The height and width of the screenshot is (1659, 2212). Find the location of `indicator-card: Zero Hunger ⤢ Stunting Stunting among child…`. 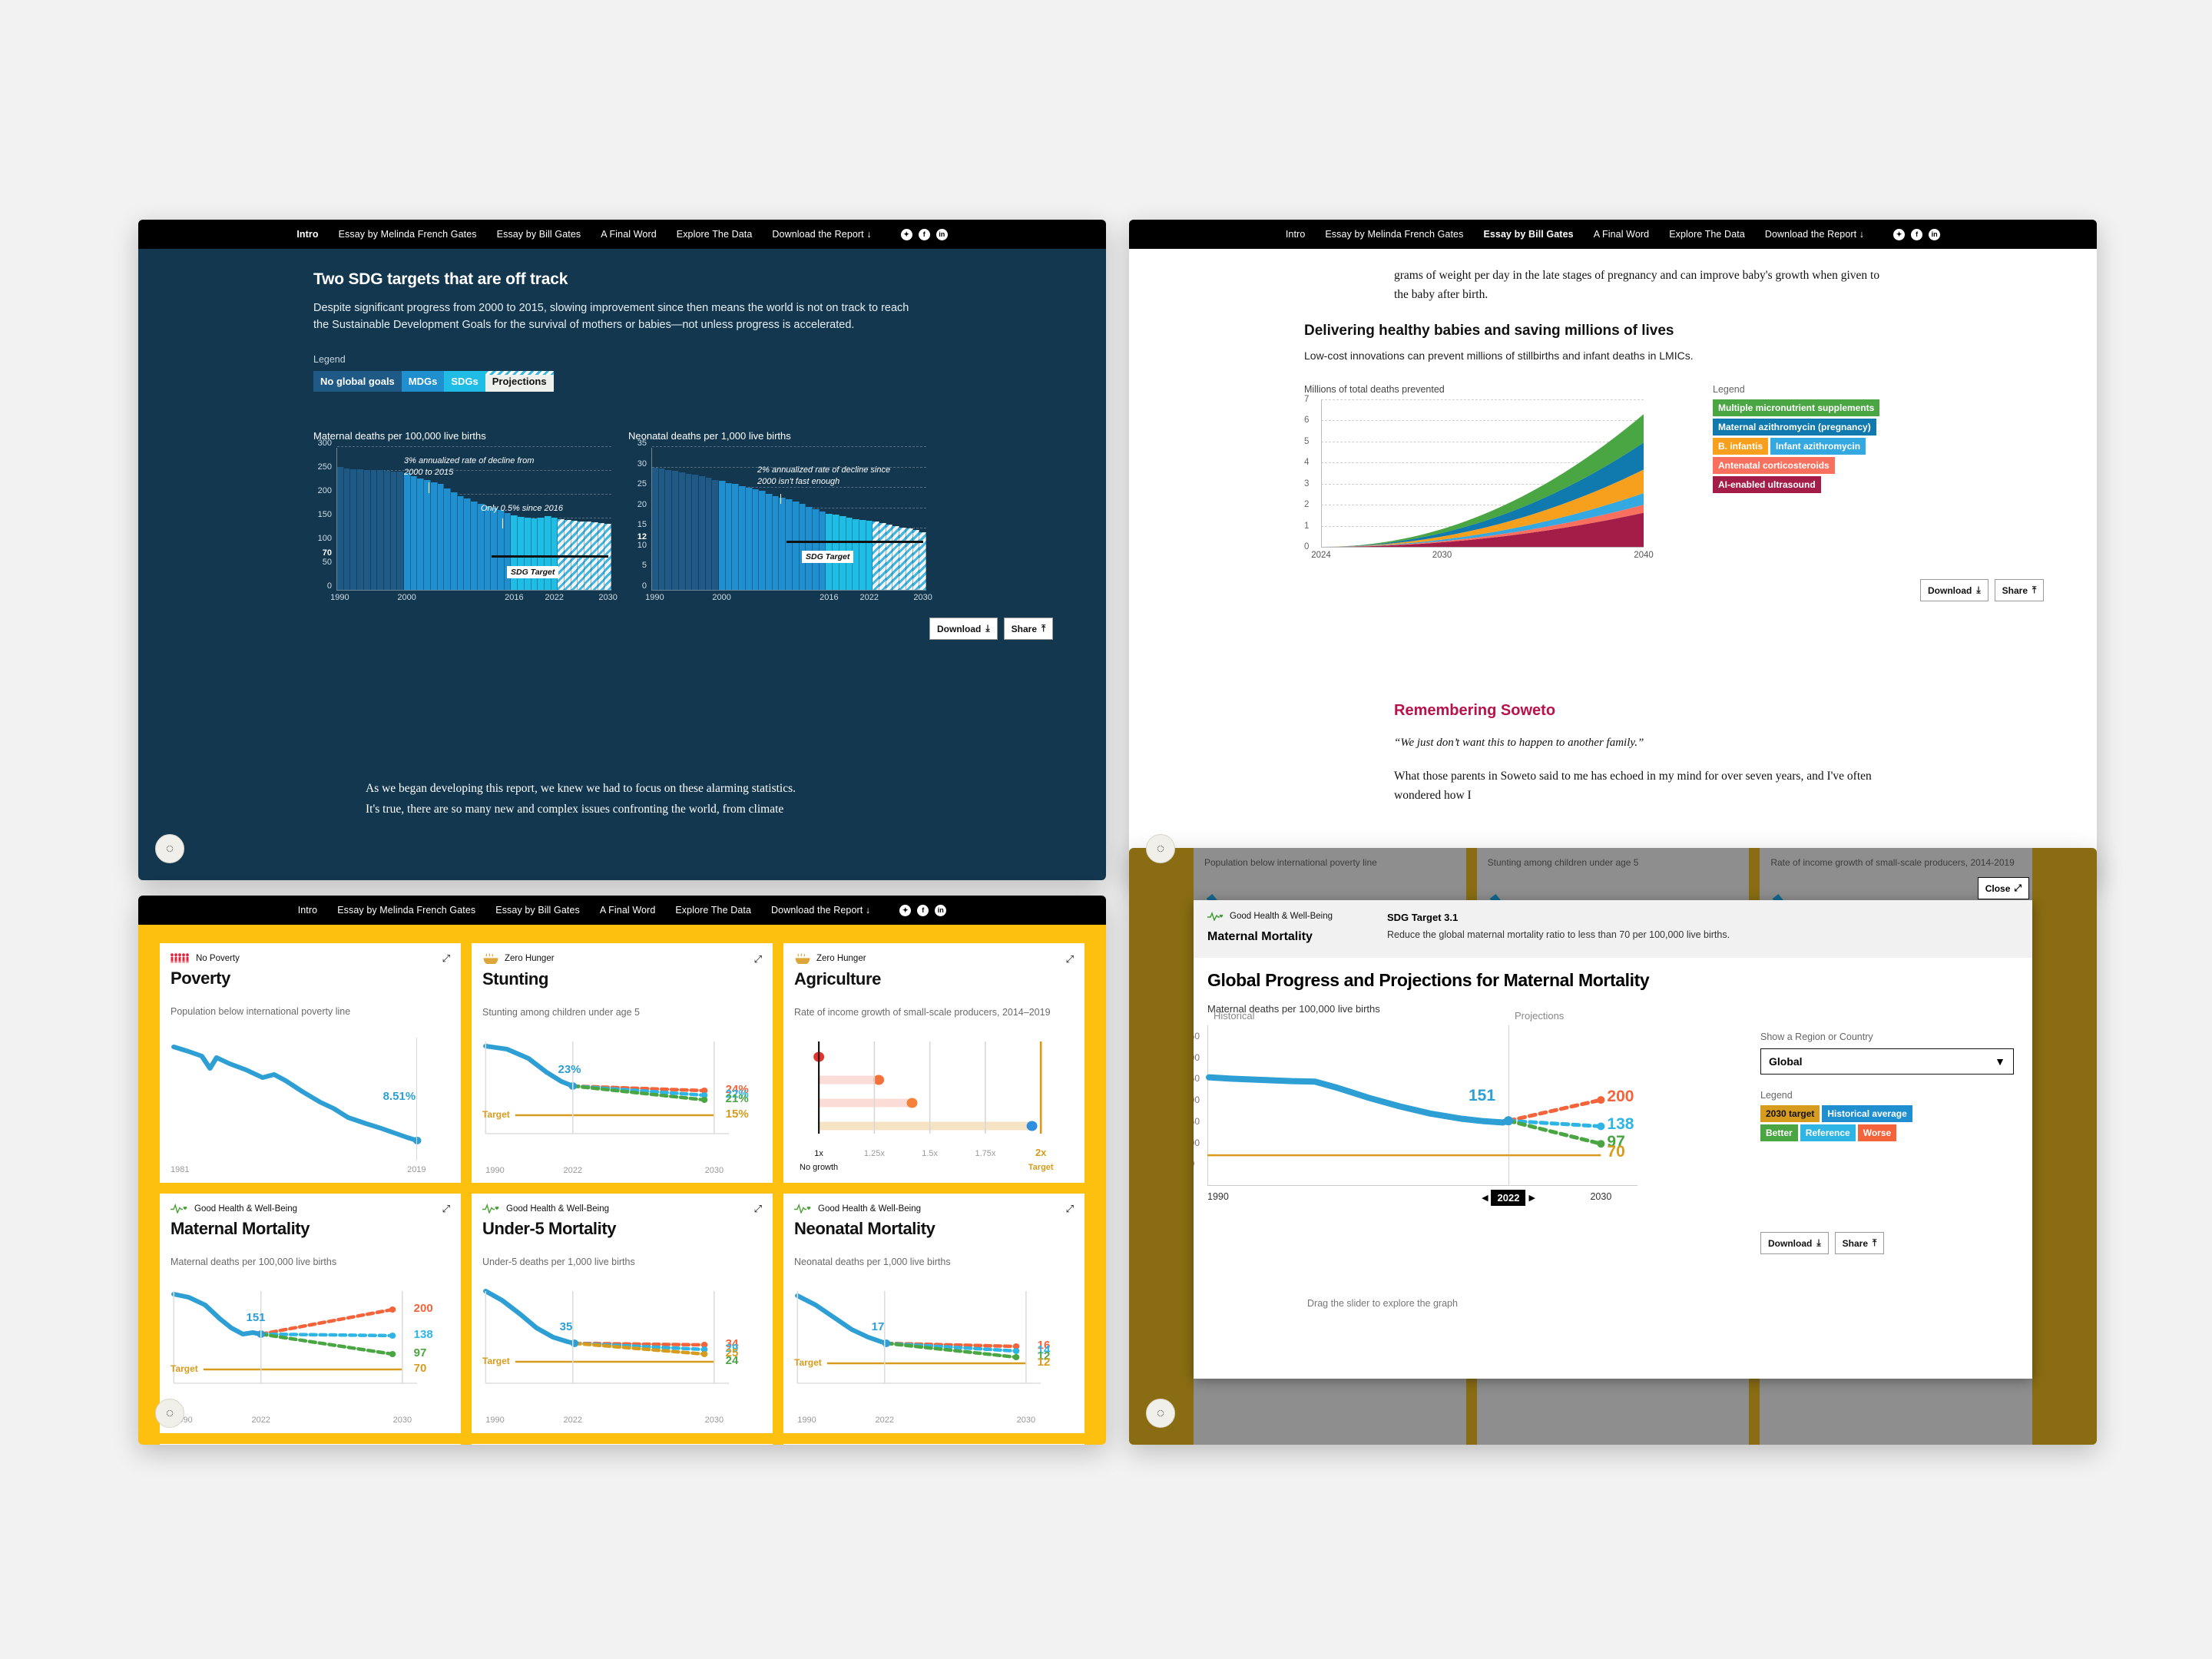

indicator-card: Zero Hunger ⤢ Stunting Stunting among child… is located at coordinates (622, 1063).